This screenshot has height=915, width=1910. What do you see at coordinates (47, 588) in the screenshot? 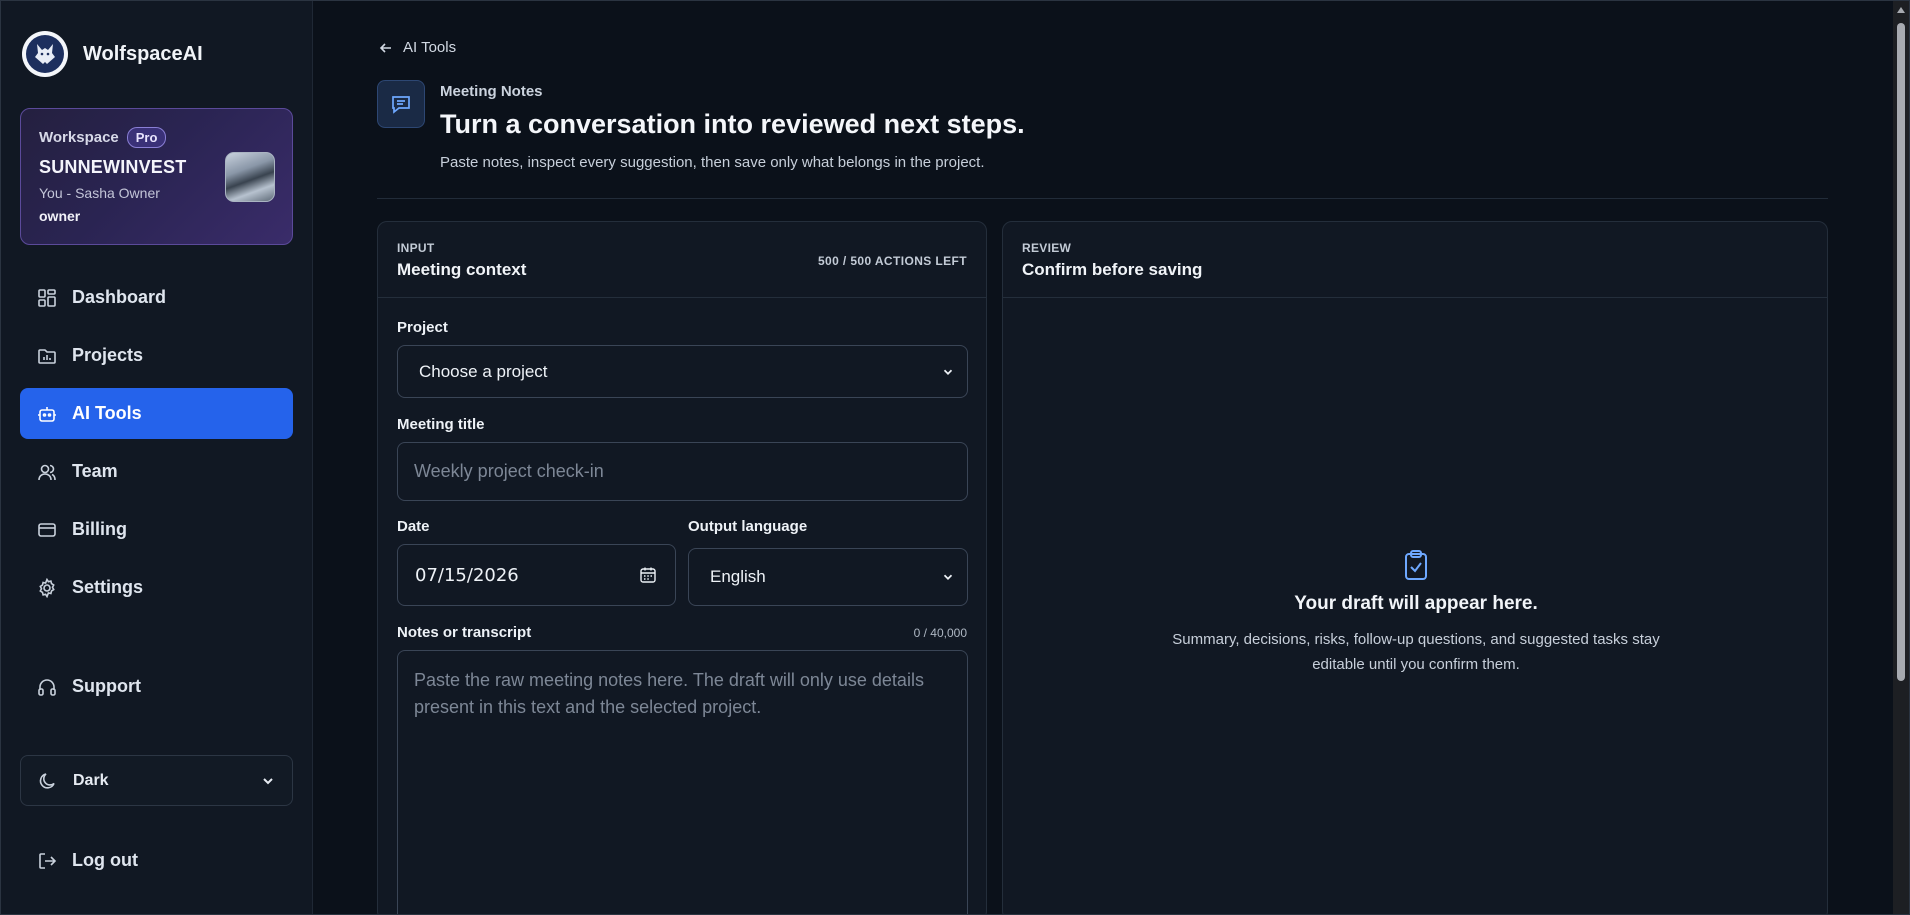
I see `gear-icon` at bounding box center [47, 588].